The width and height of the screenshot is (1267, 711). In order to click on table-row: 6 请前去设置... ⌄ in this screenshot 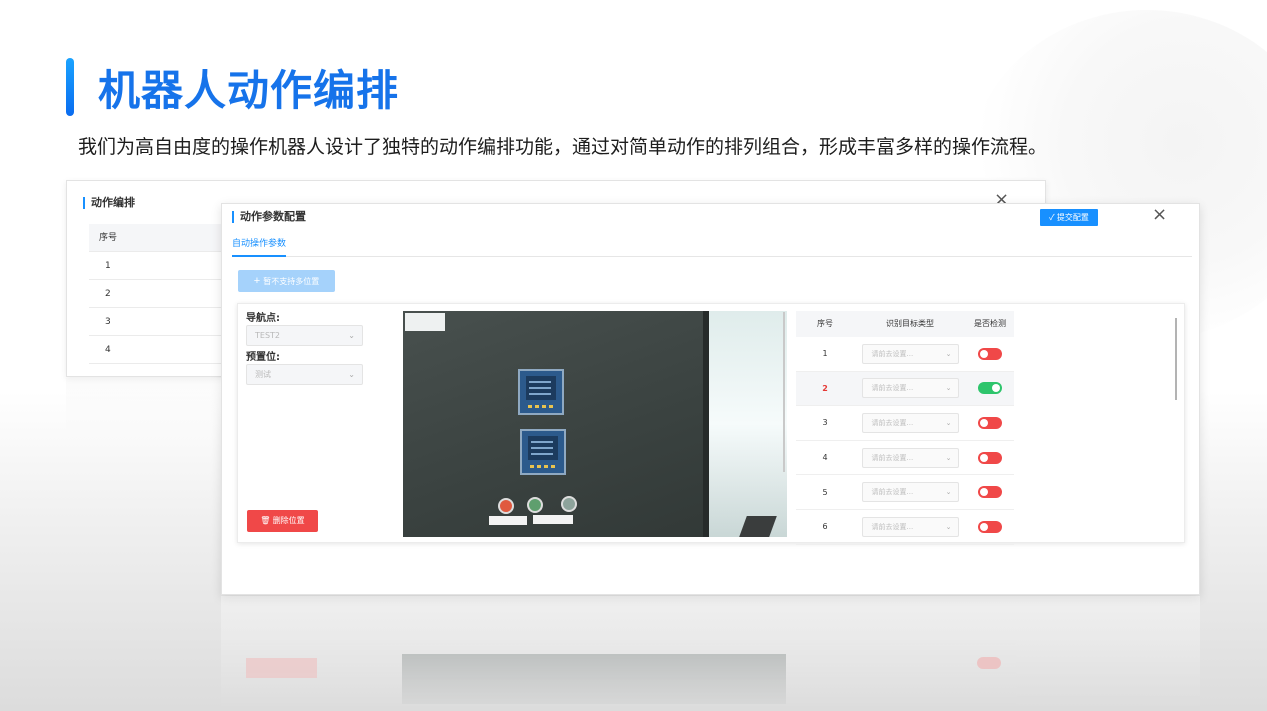, I will do `click(905, 527)`.